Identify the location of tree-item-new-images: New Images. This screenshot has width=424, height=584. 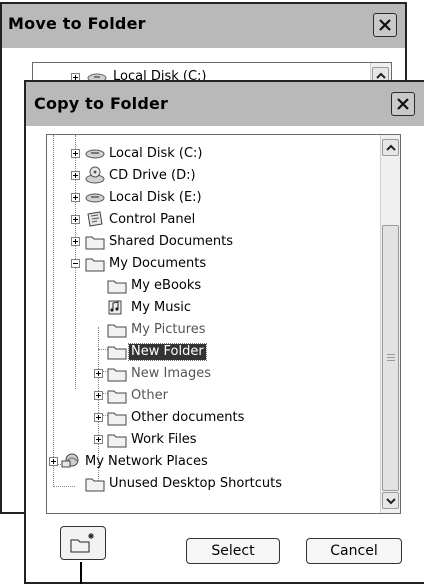
(212, 374).